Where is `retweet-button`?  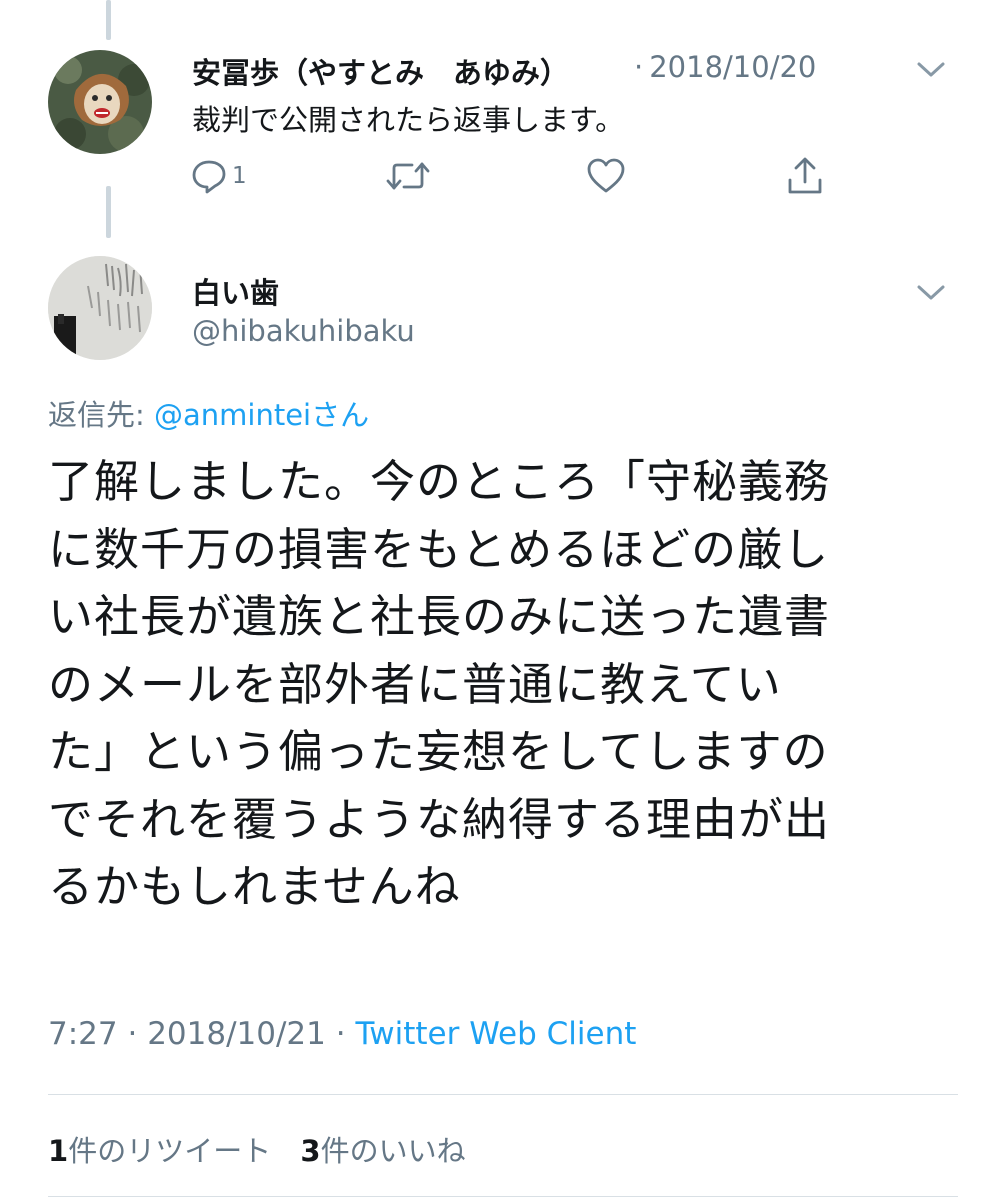
retweet-button is located at coordinates (408, 176).